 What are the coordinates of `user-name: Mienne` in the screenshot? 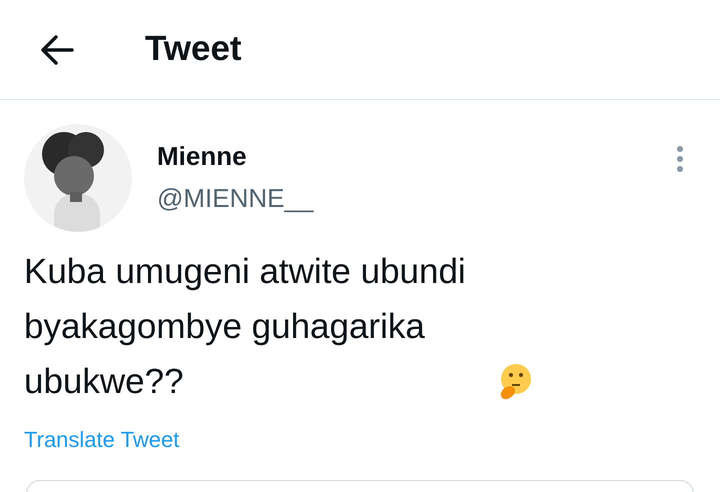 It's located at (202, 156).